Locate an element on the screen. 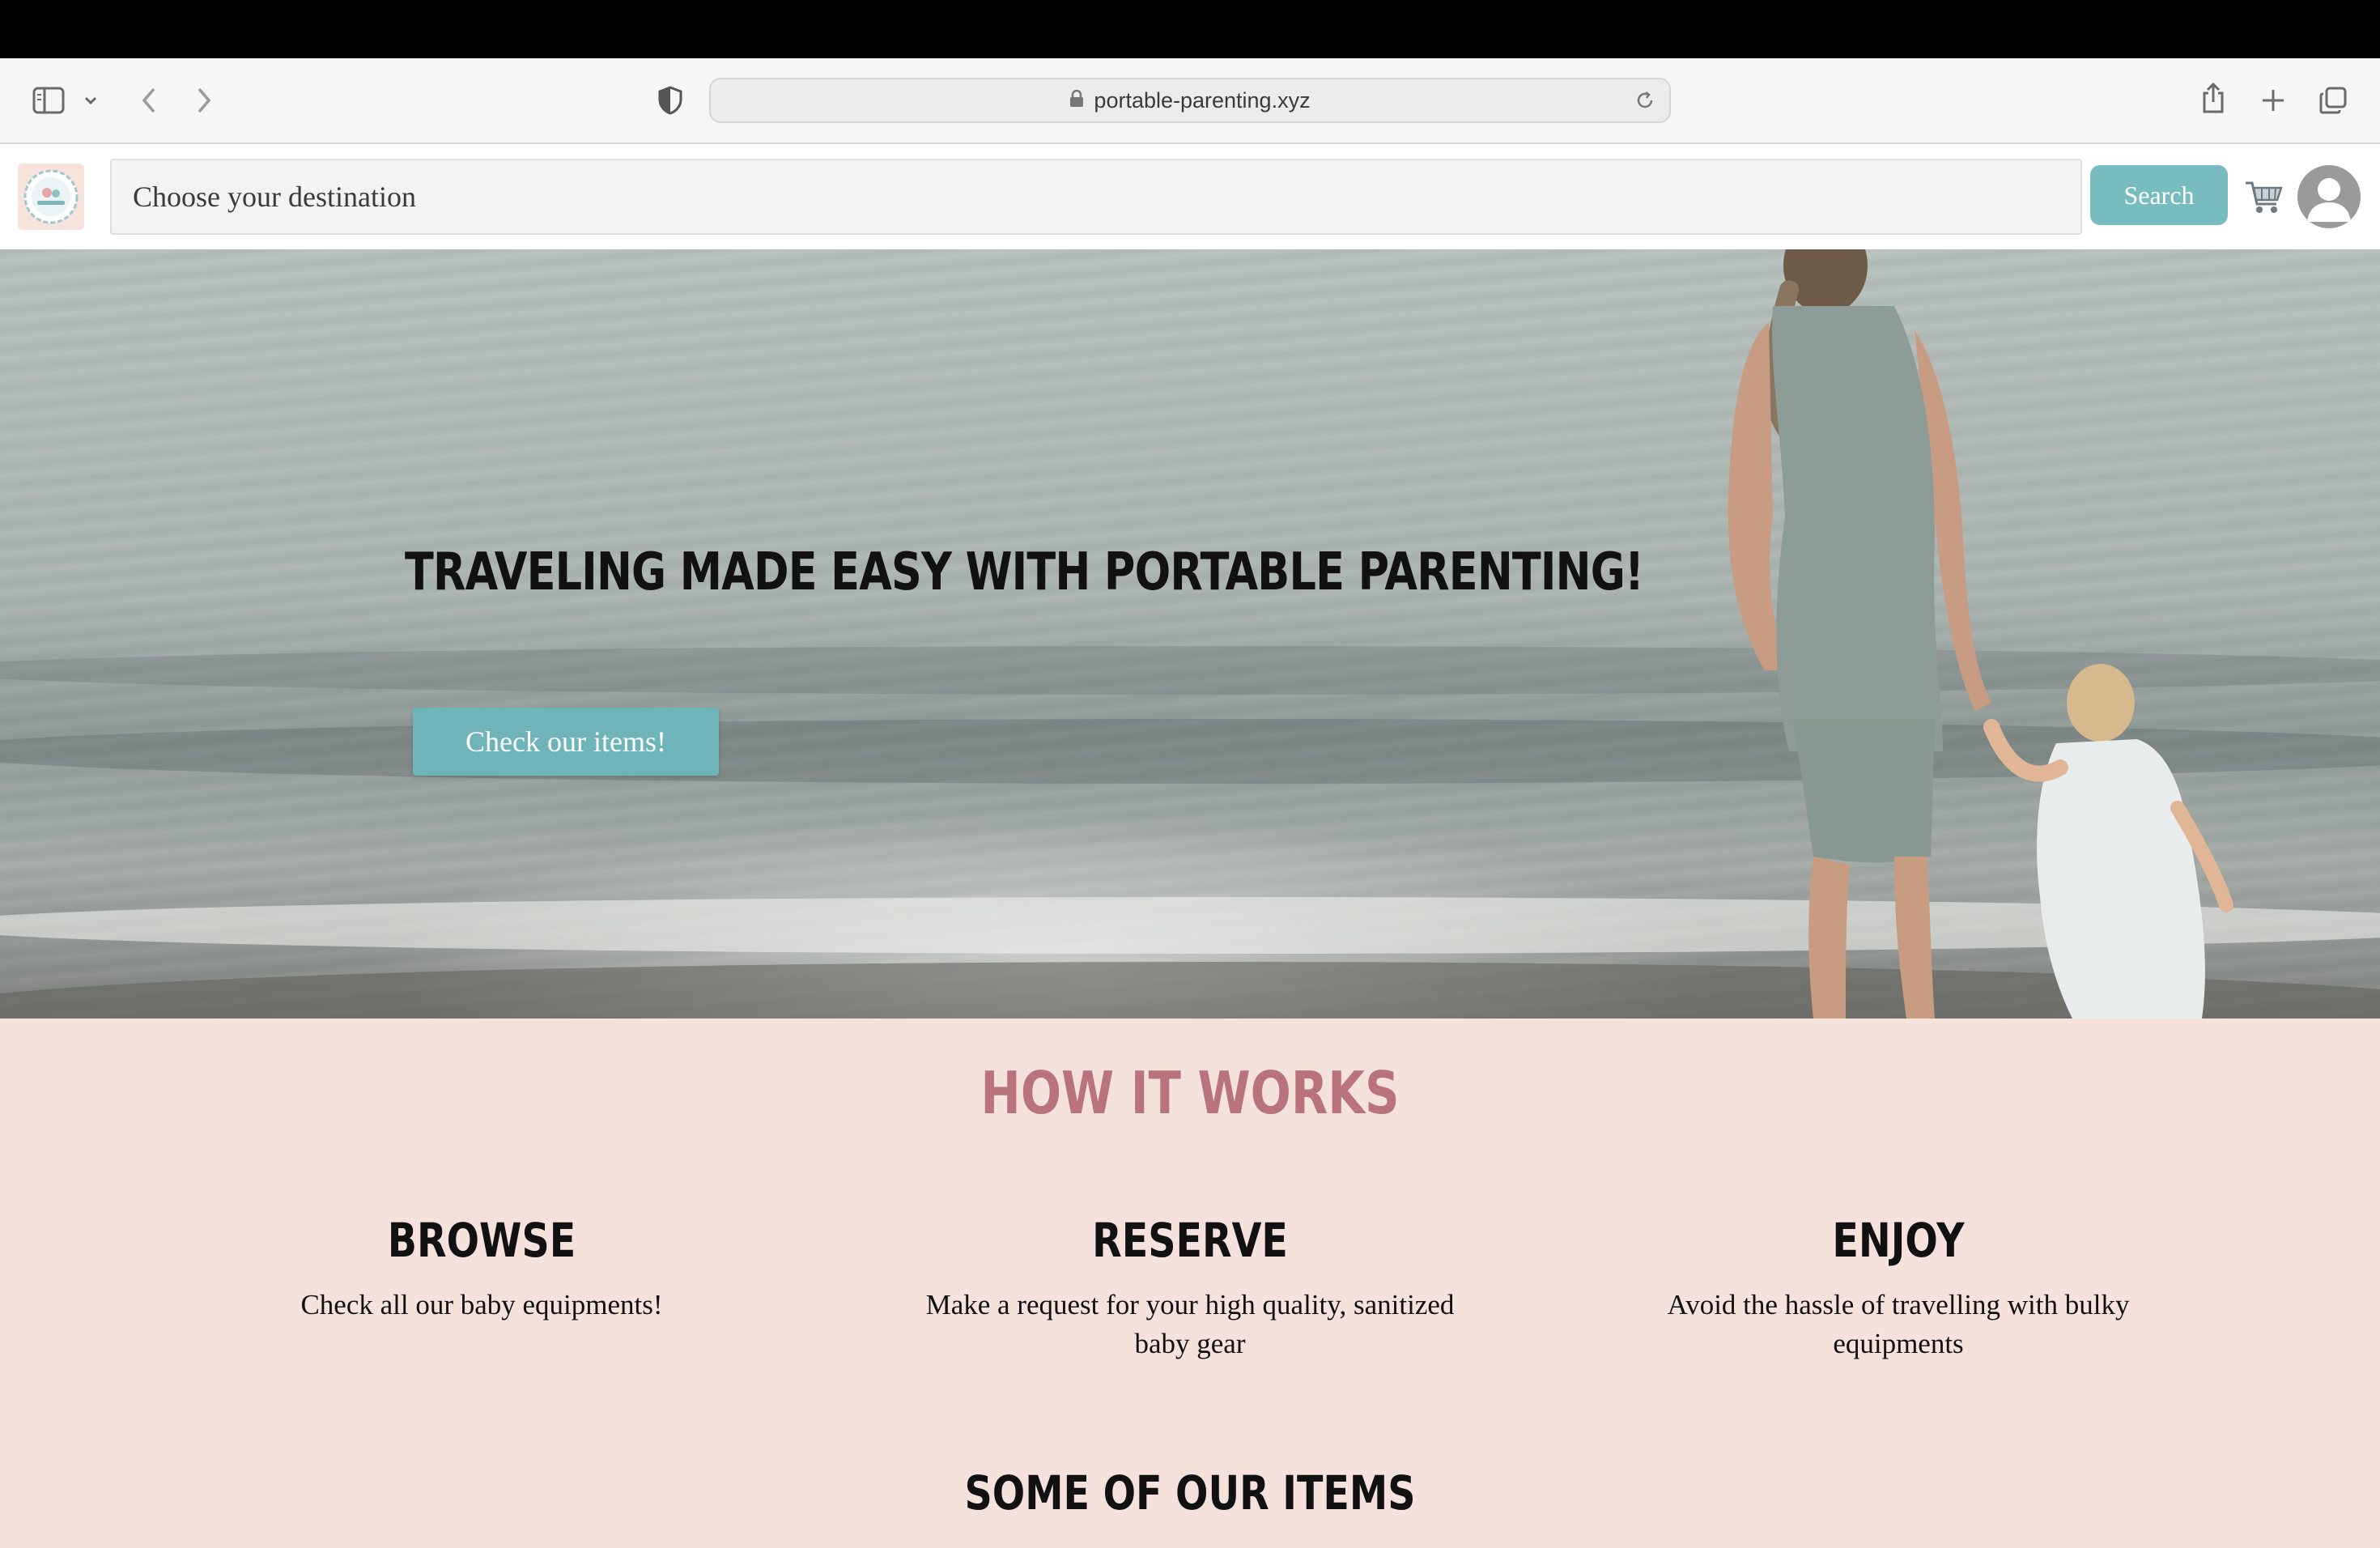  some-of-our-items-title: SOME OF OUR ITEMS is located at coordinates (1190, 1493).